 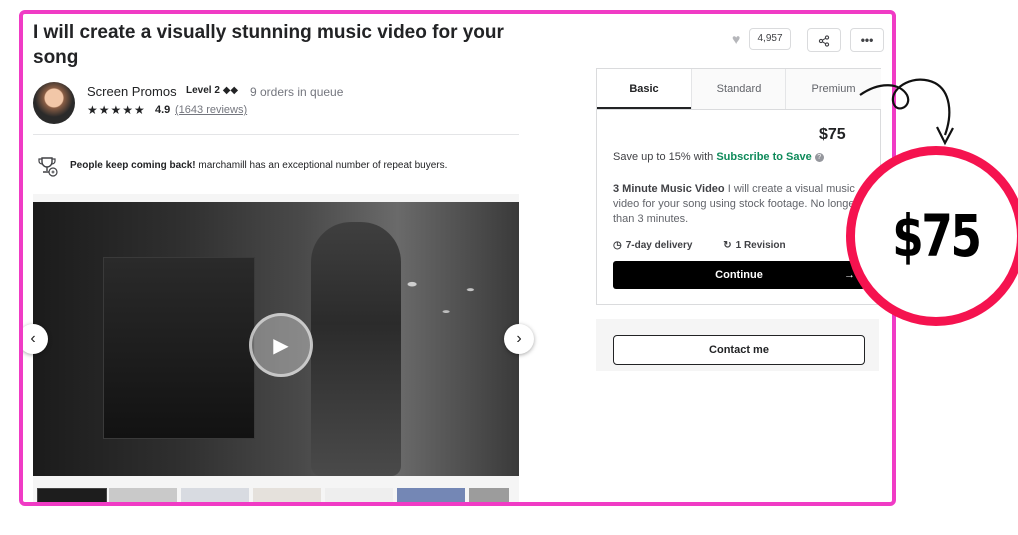 What do you see at coordinates (163, 110) in the screenshot?
I see `rating-score: 4.9` at bounding box center [163, 110].